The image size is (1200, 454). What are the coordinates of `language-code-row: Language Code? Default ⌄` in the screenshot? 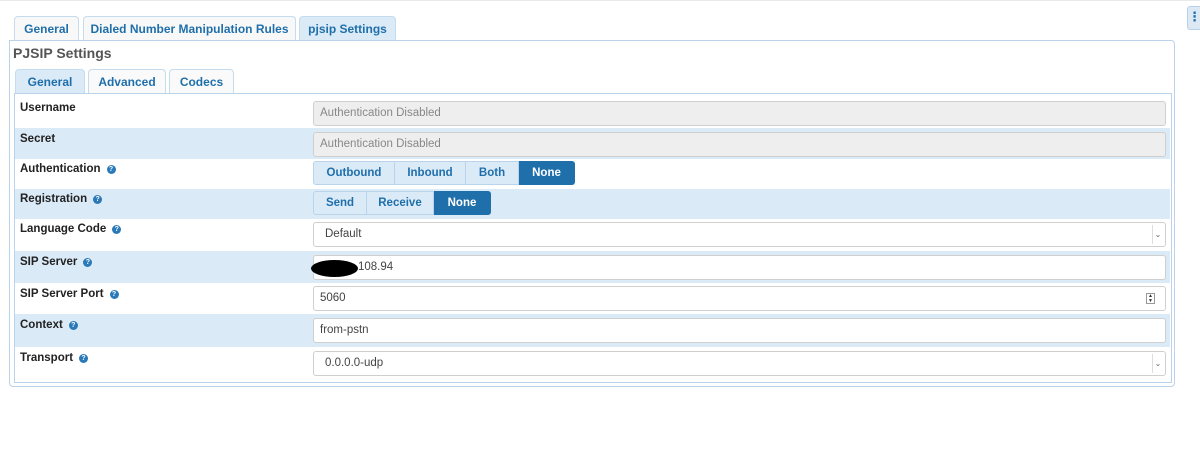 It's located at (592, 235).